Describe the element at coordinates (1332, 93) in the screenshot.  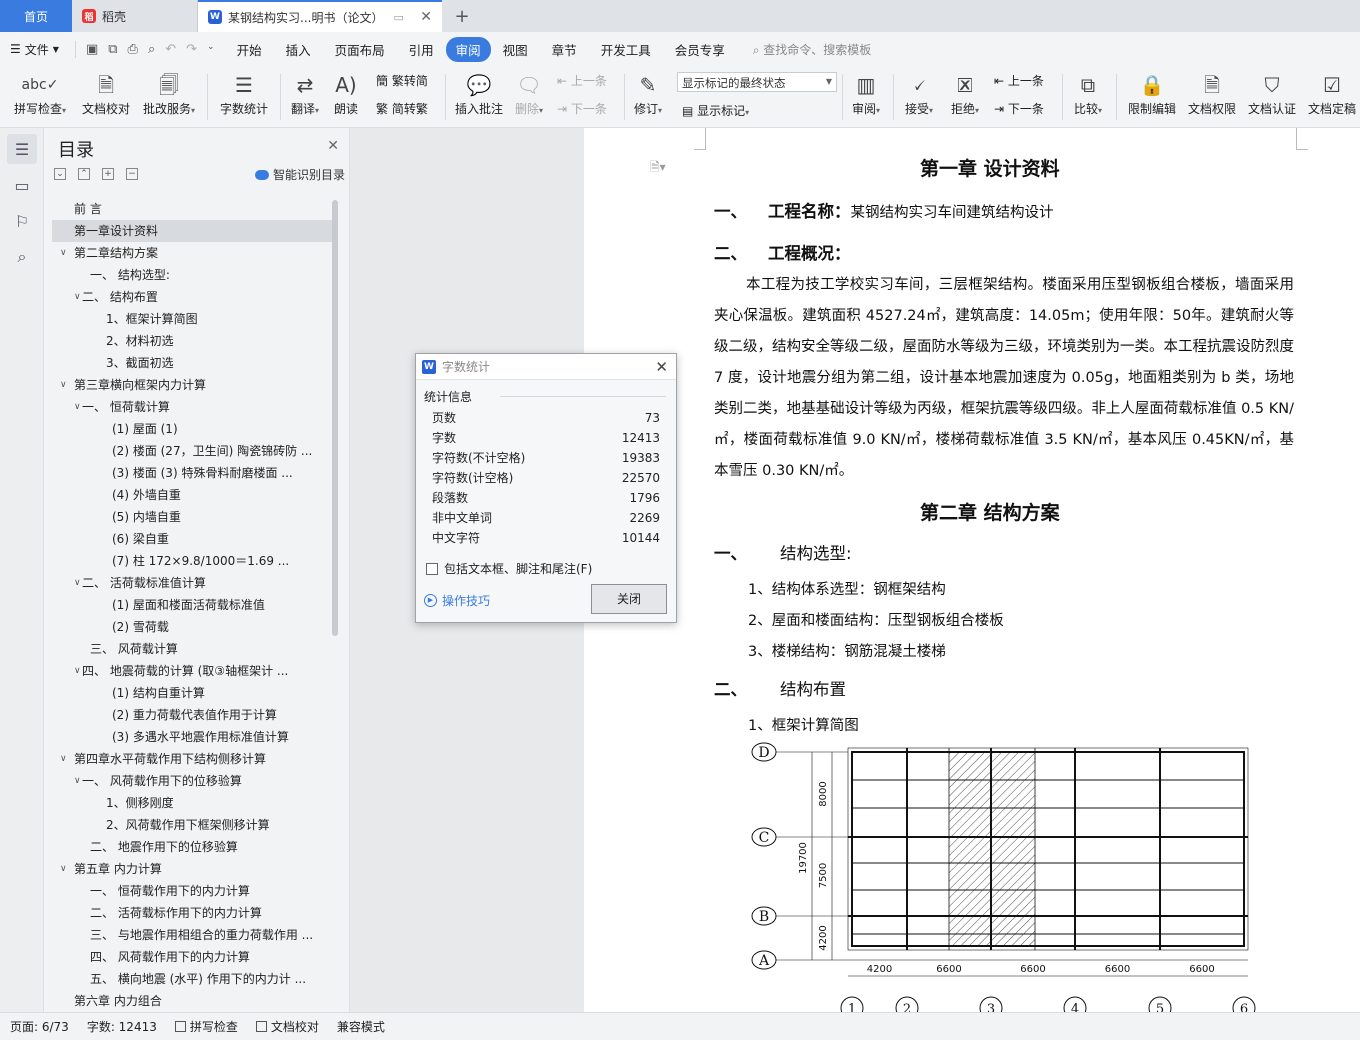
I see `document-finalize-button: ☑ 文档定稿` at that location.